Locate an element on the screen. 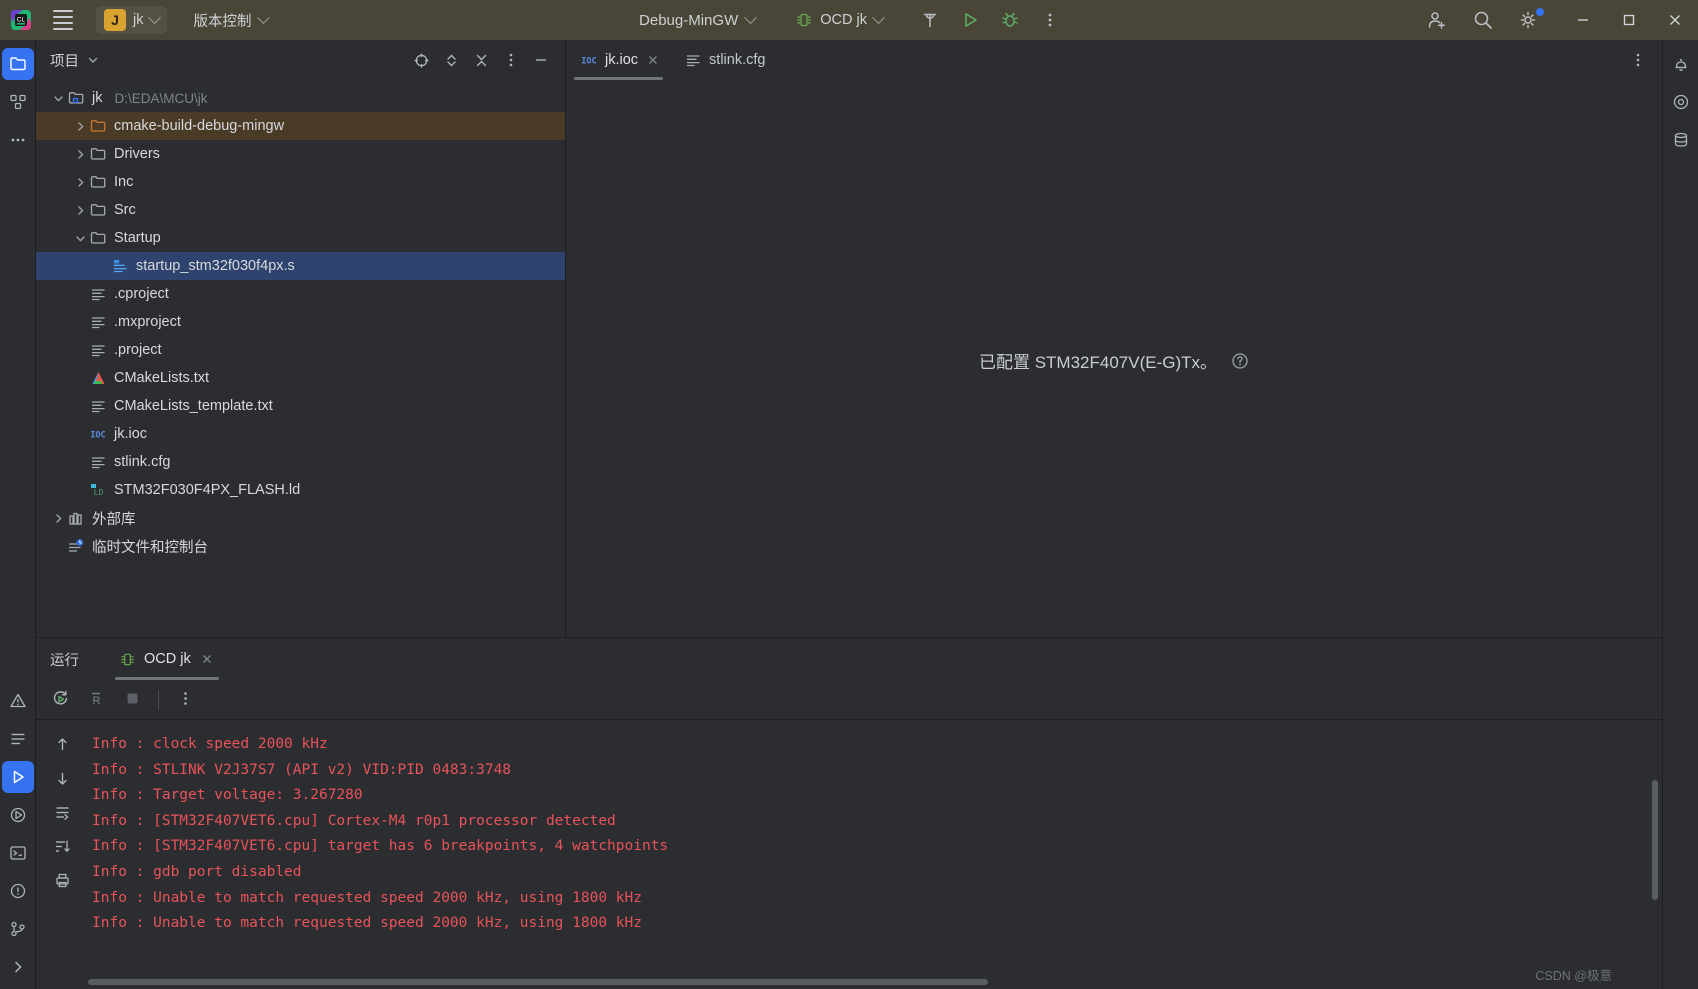 This screenshot has width=1698, height=989. external-libraries-icon is located at coordinates (76, 518).